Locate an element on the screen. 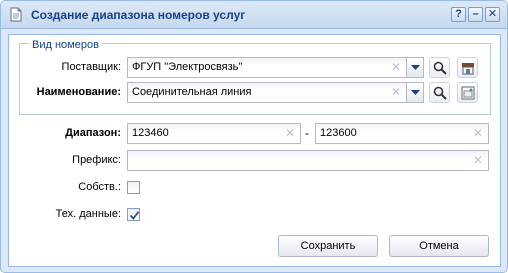 This screenshot has width=508, height=273. range-from-value: 123460 is located at coordinates (150, 133).